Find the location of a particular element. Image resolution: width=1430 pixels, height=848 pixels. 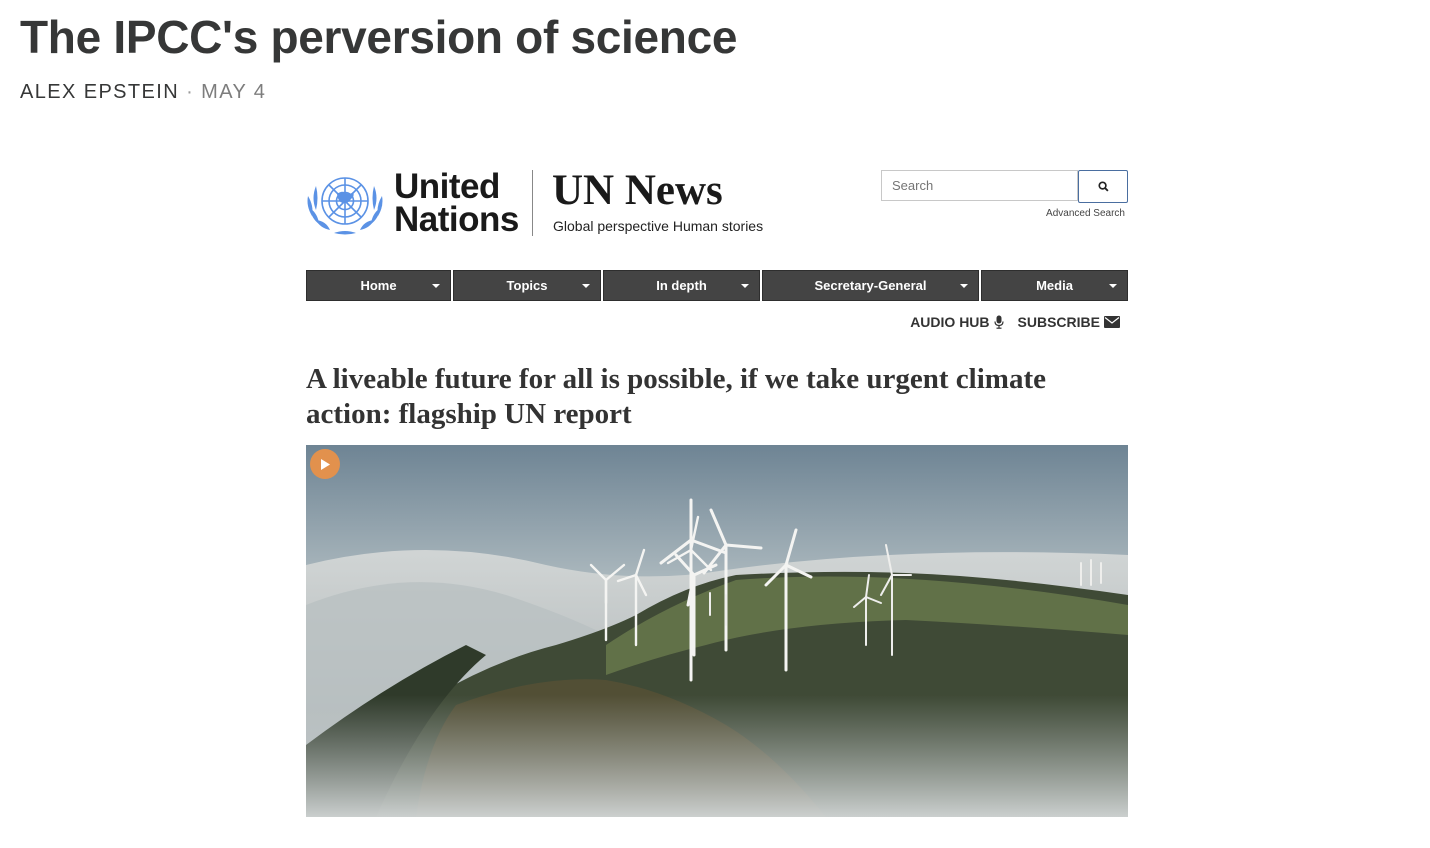

author-link: ALEX EPSTEIN is located at coordinates (99, 92).